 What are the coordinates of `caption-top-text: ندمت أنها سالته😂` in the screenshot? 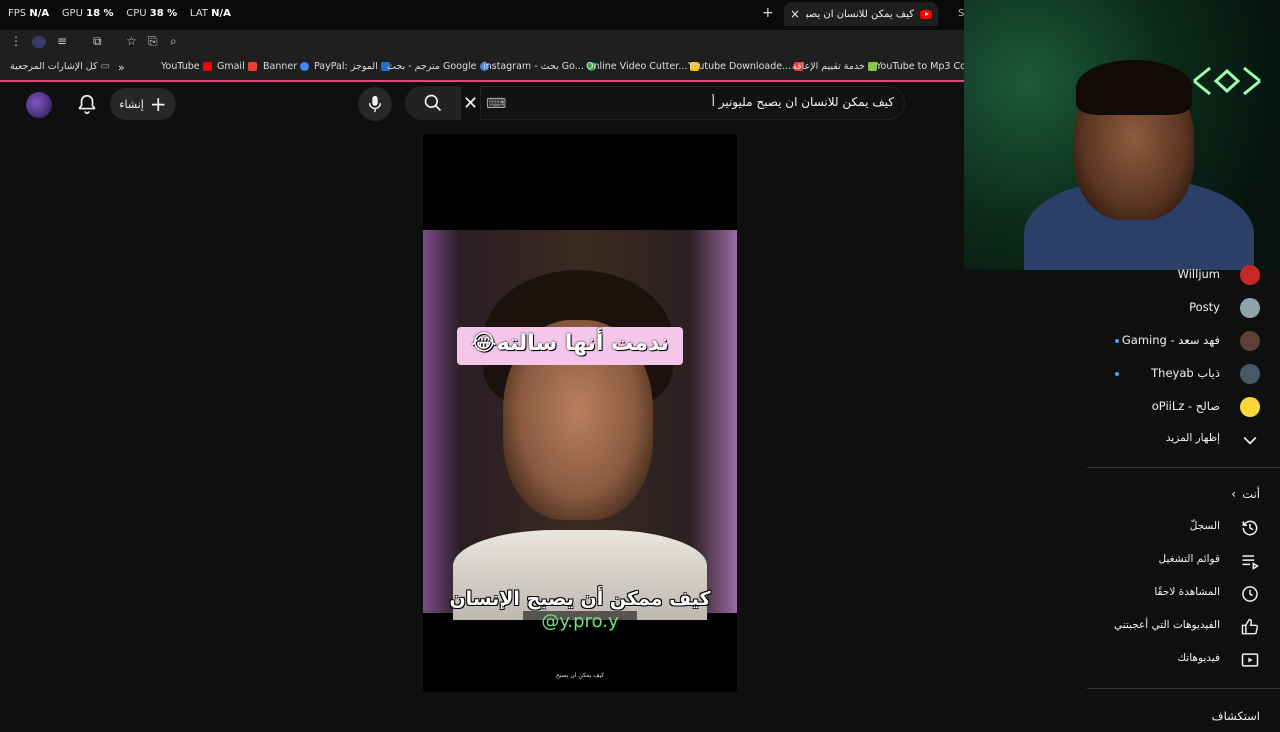 It's located at (570, 343).